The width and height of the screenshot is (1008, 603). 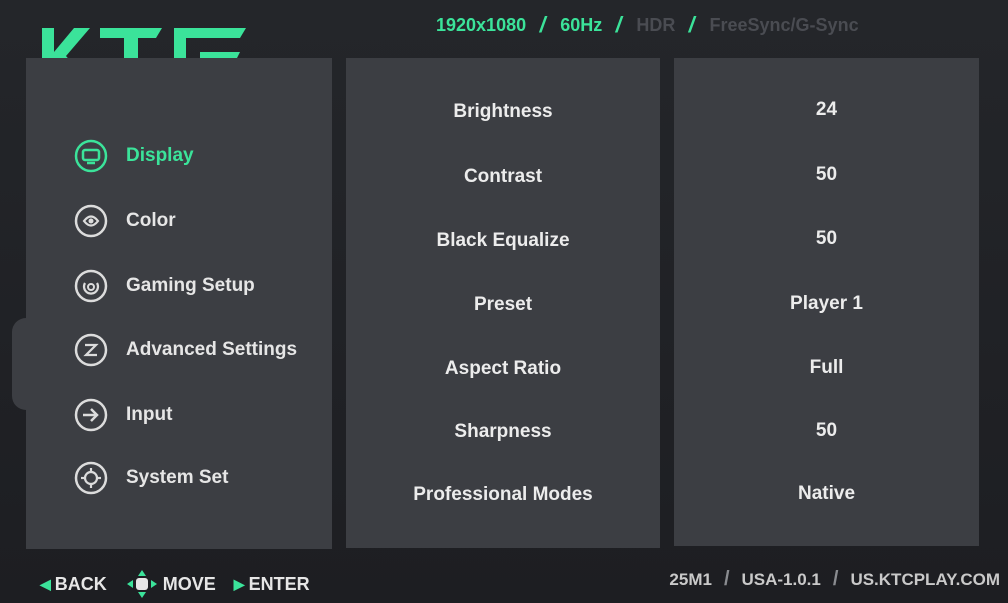 I want to click on setting-aspect-ratio-value: Full, so click(x=826, y=368).